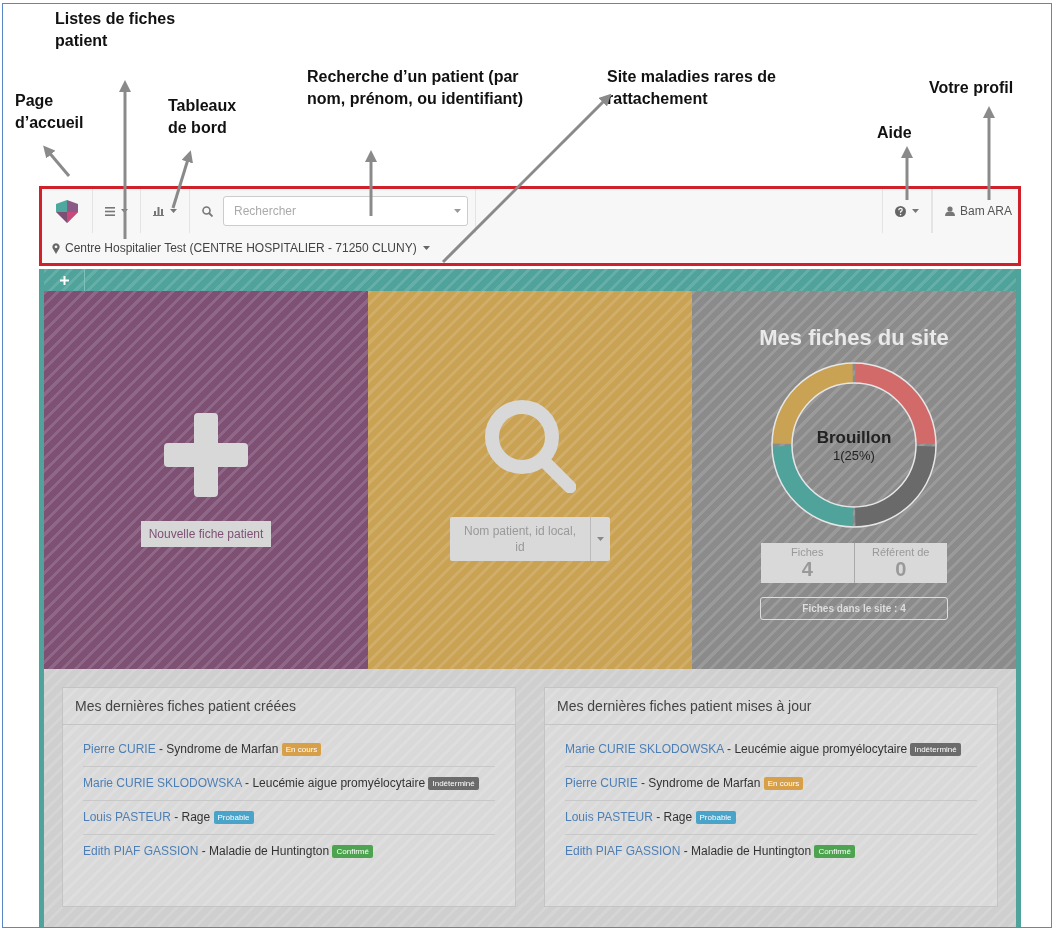  Describe the element at coordinates (900, 211) in the screenshot. I see `help-icon` at that location.